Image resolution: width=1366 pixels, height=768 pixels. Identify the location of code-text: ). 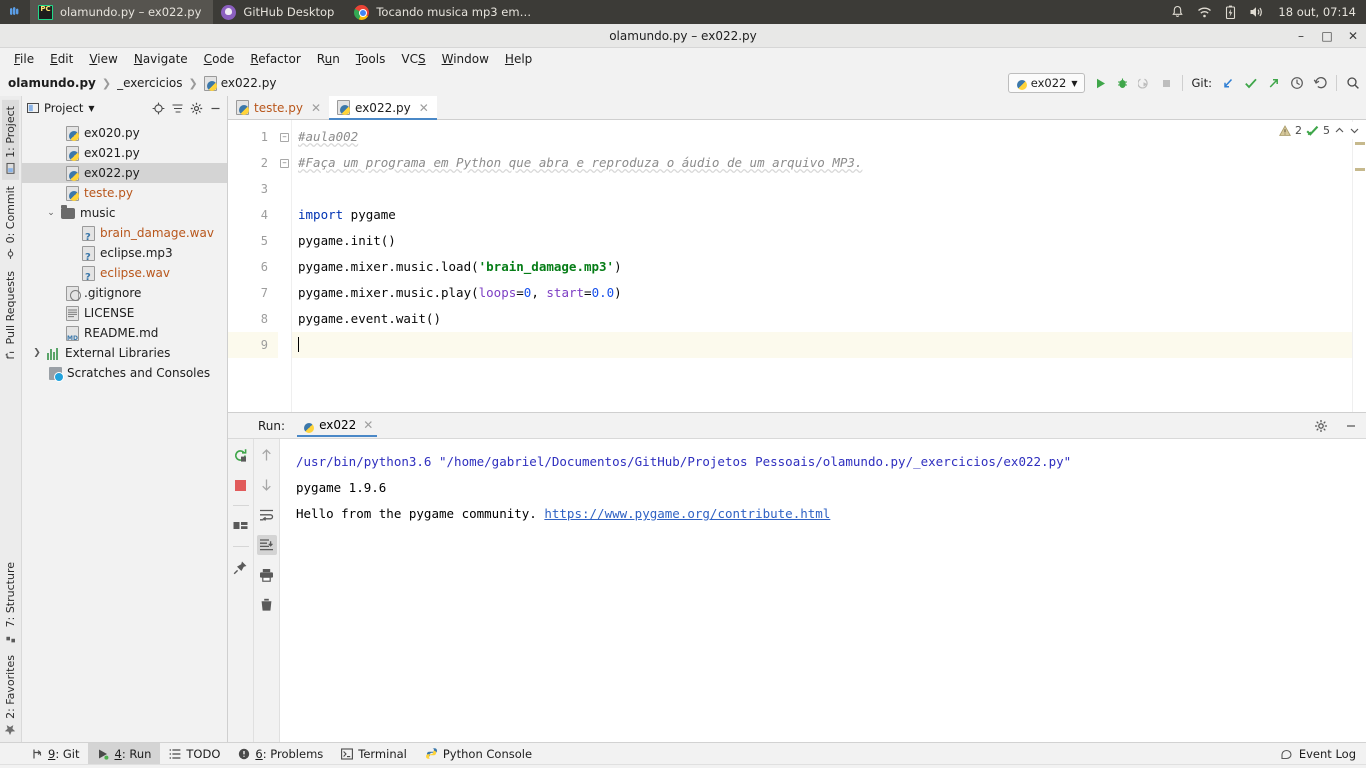
(618, 266).